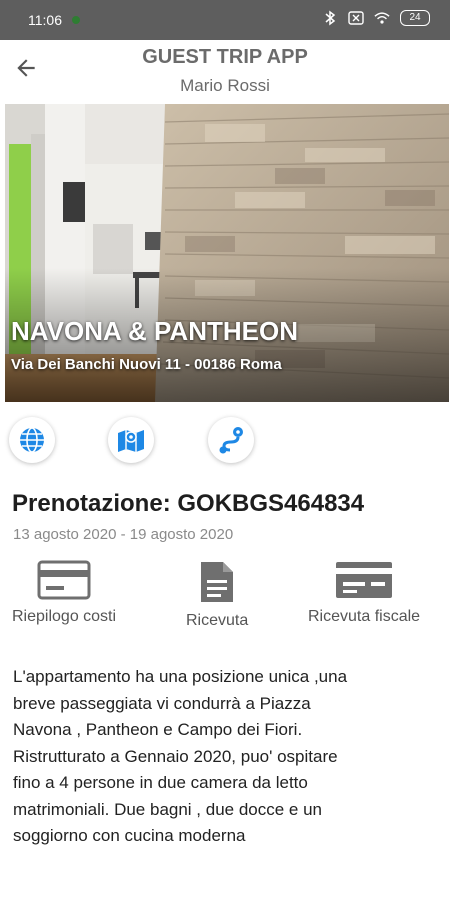 The width and height of the screenshot is (450, 903). I want to click on status-icons: 24, so click(376, 18).